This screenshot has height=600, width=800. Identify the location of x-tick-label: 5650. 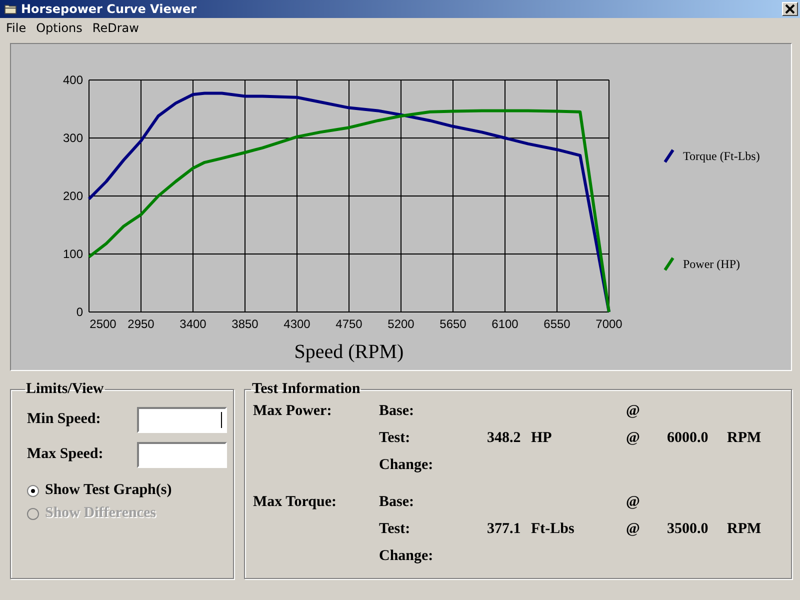
(453, 324).